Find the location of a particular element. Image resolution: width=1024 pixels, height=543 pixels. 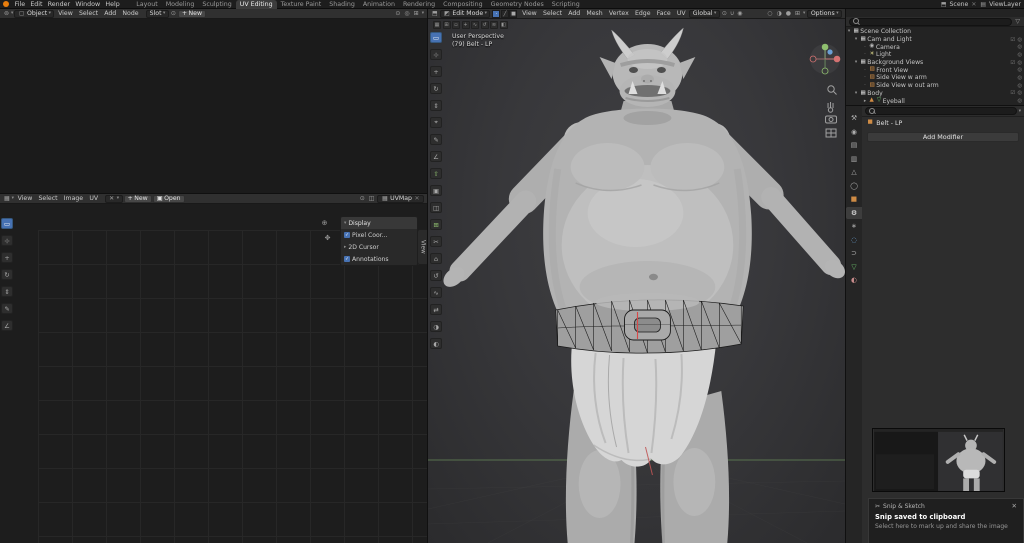

tool-cursor-icon: ⊹ is located at coordinates (7, 240).